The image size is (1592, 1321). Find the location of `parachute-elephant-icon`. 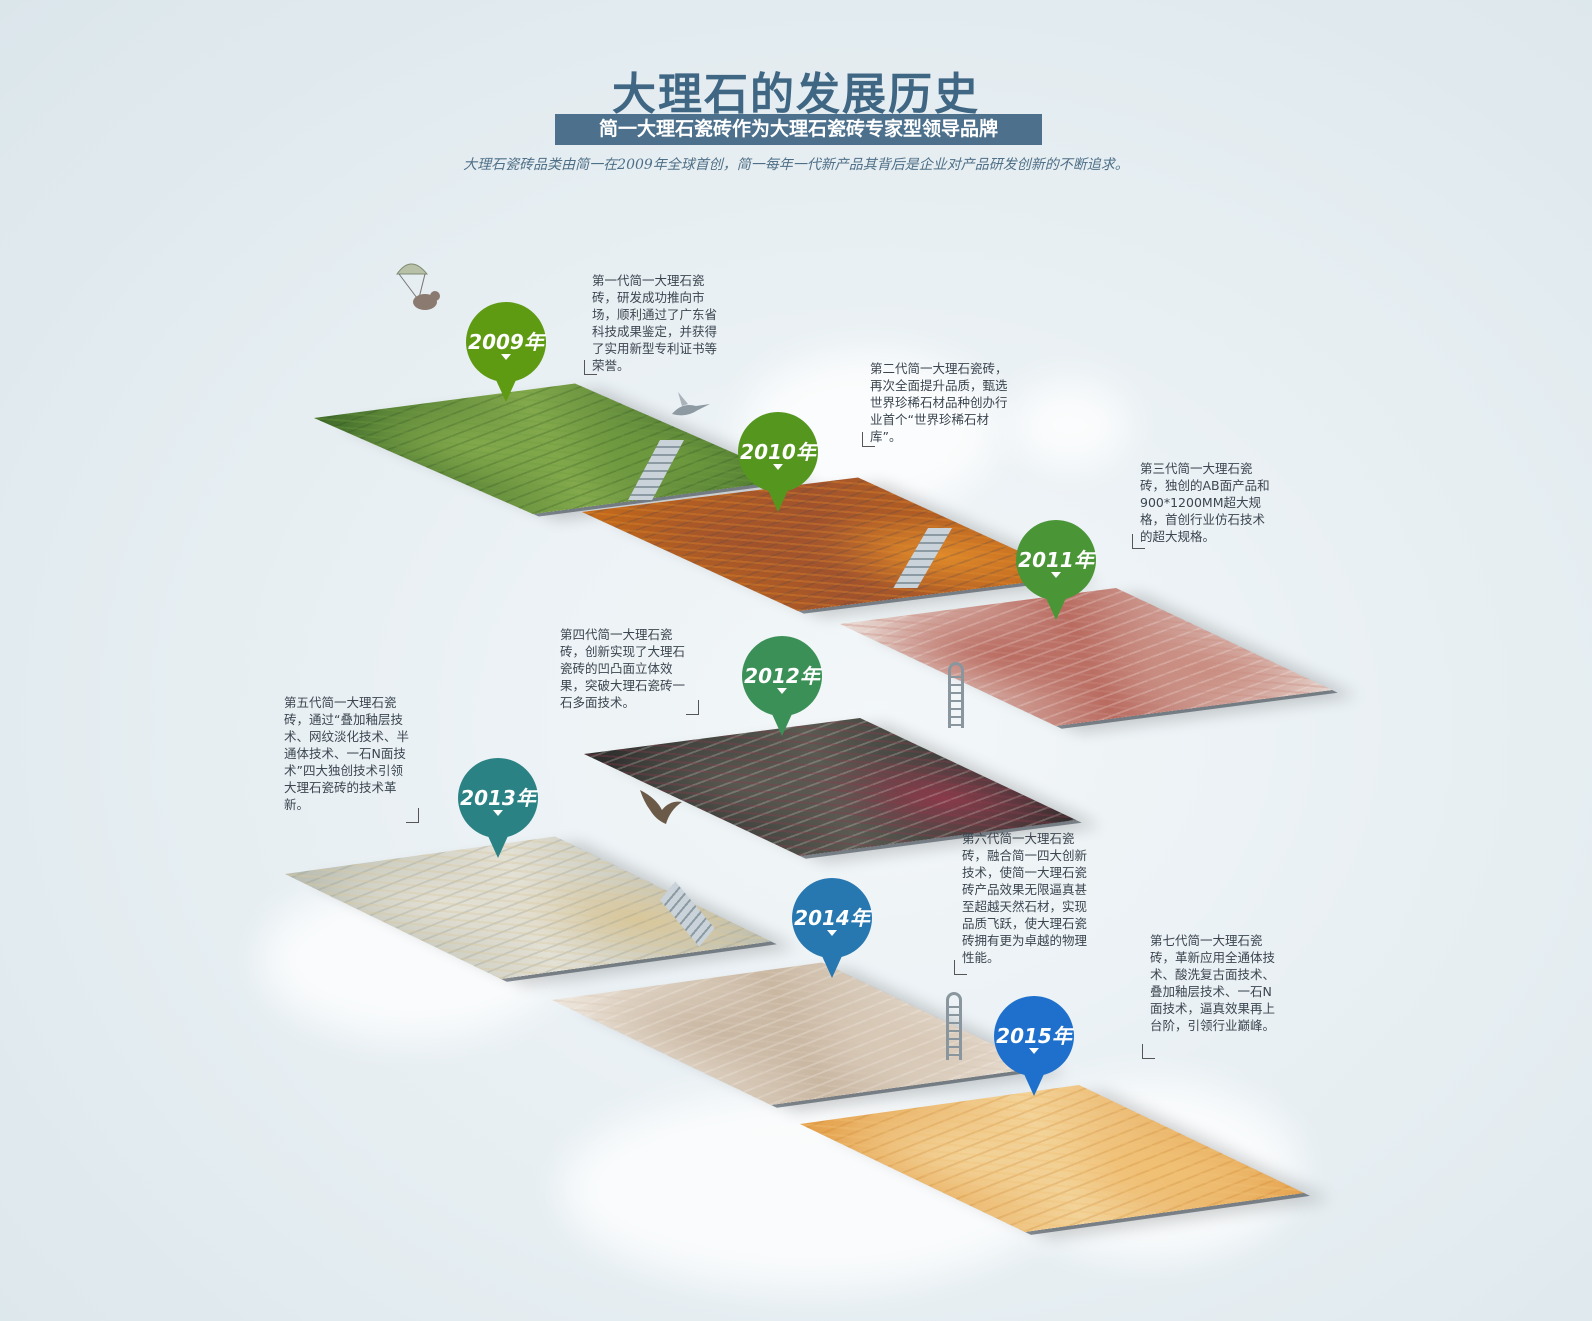

parachute-elephant-icon is located at coordinates (418, 286).